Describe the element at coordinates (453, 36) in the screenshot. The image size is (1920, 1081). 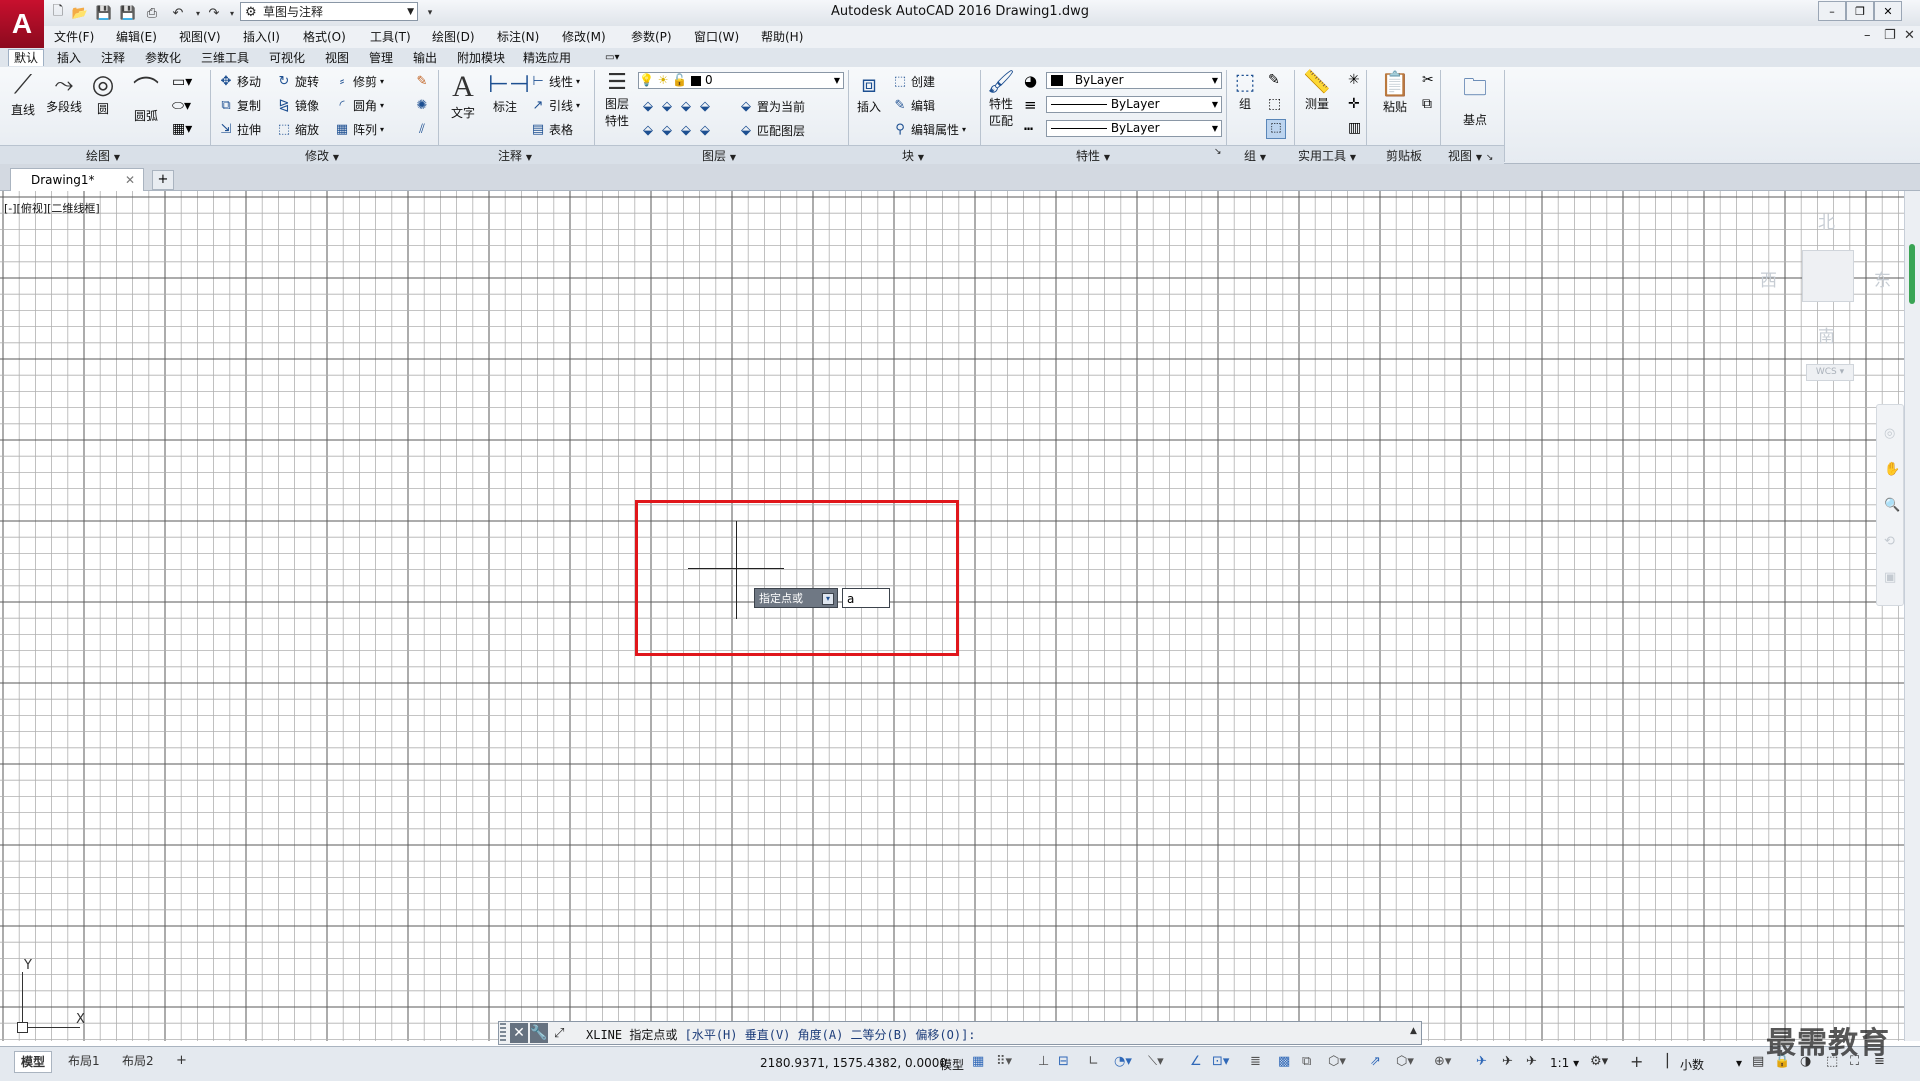
I see `menu-draw: 绘图(D)` at that location.